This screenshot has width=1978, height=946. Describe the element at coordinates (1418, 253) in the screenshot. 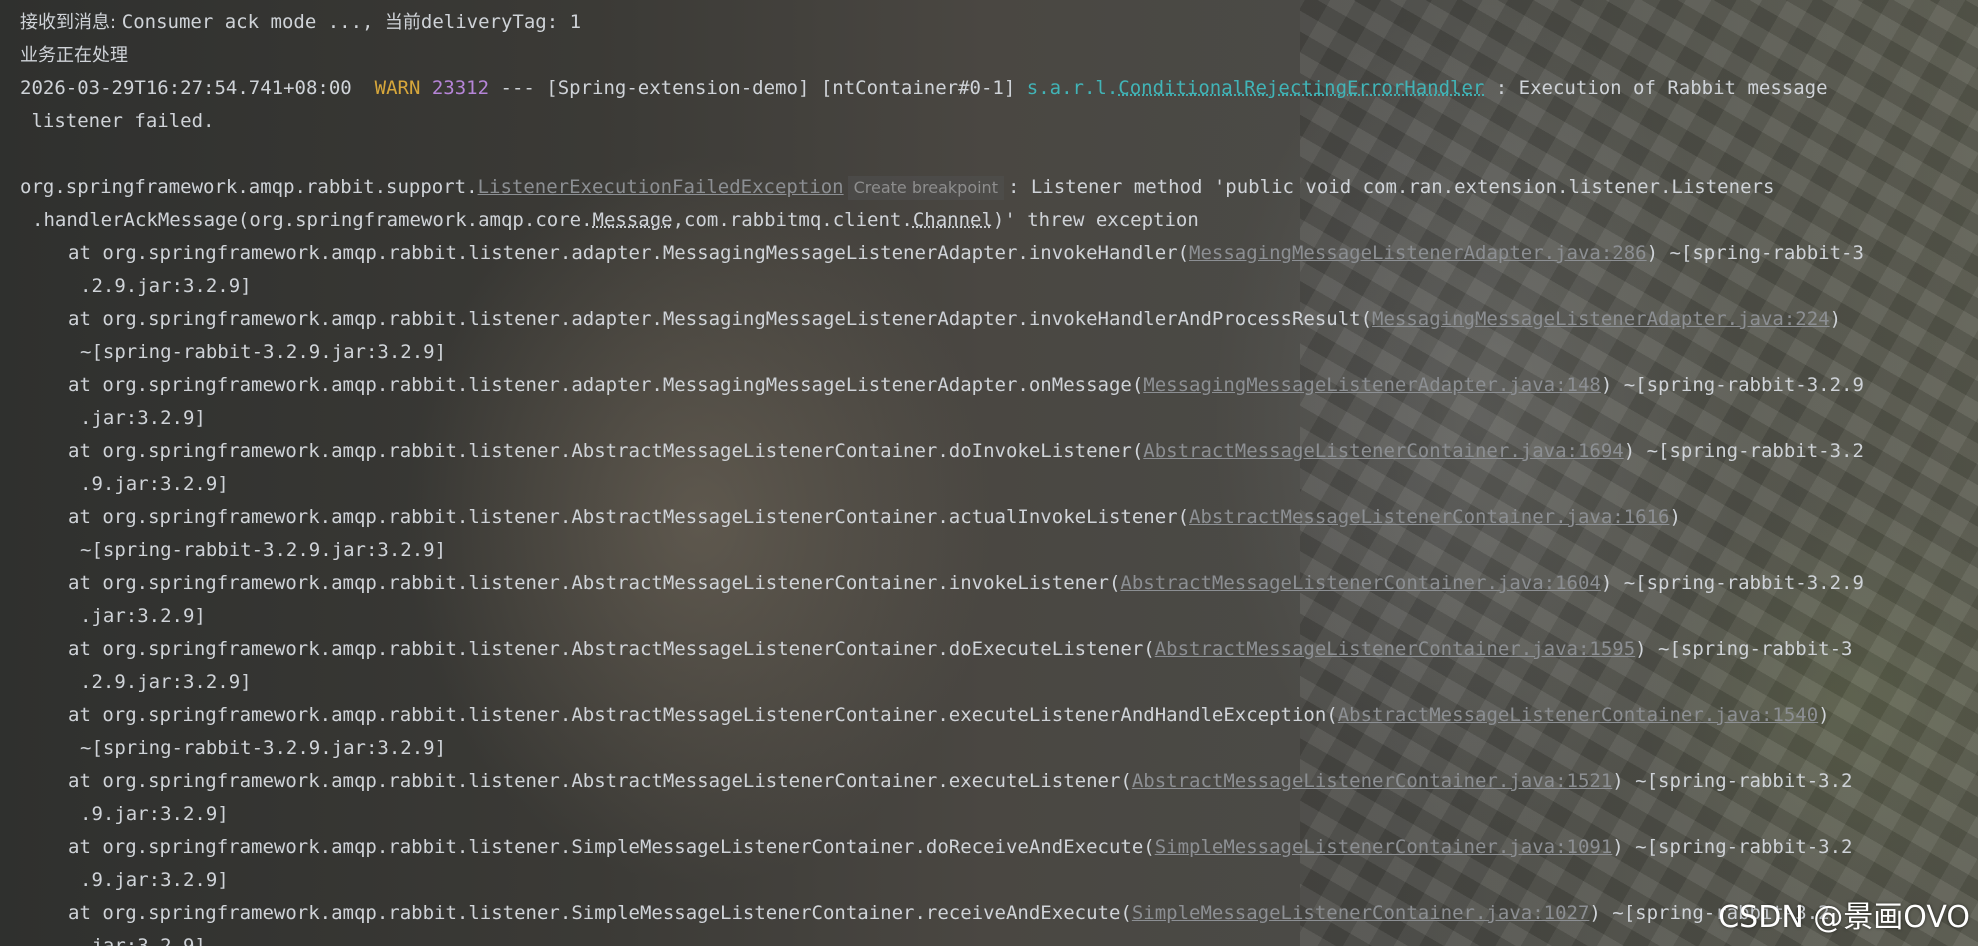

I see `stack-frame-source-link: MessagingMessageListenerAdapter.java:286` at that location.